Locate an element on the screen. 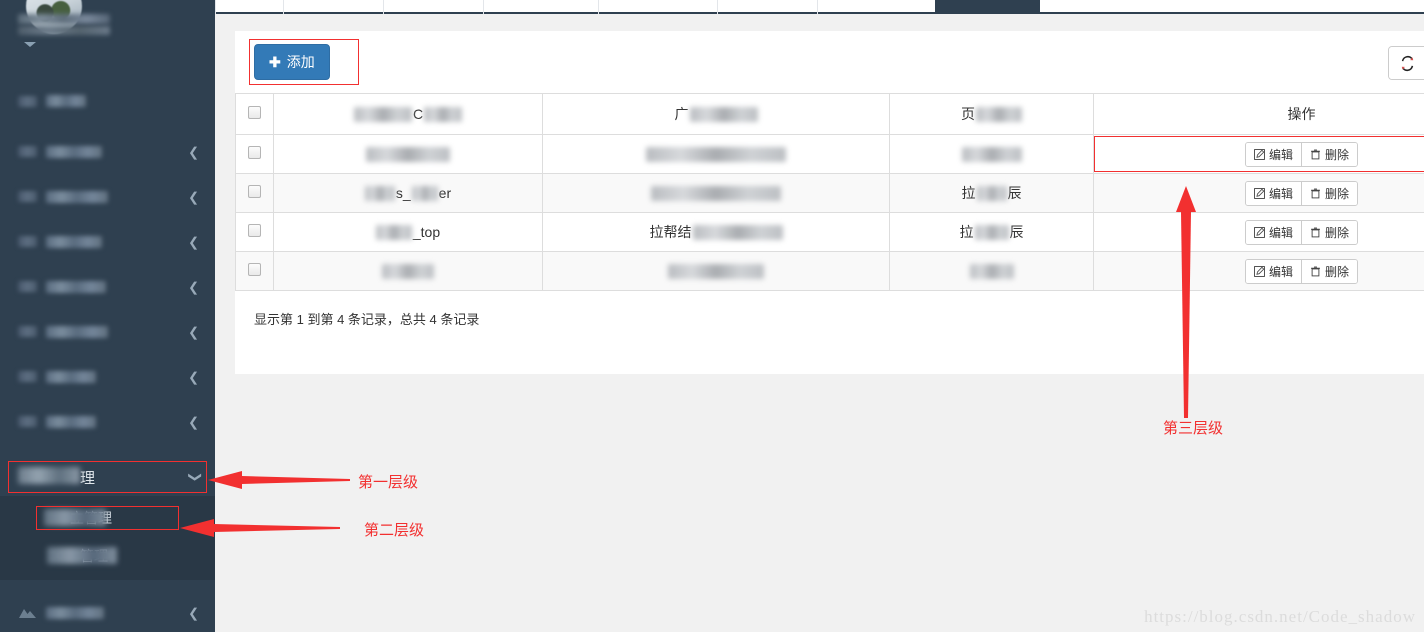 Image resolution: width=1424 pixels, height=632 pixels. table-row: s_ er 拉辰 编辑 删除 is located at coordinates (829, 193).